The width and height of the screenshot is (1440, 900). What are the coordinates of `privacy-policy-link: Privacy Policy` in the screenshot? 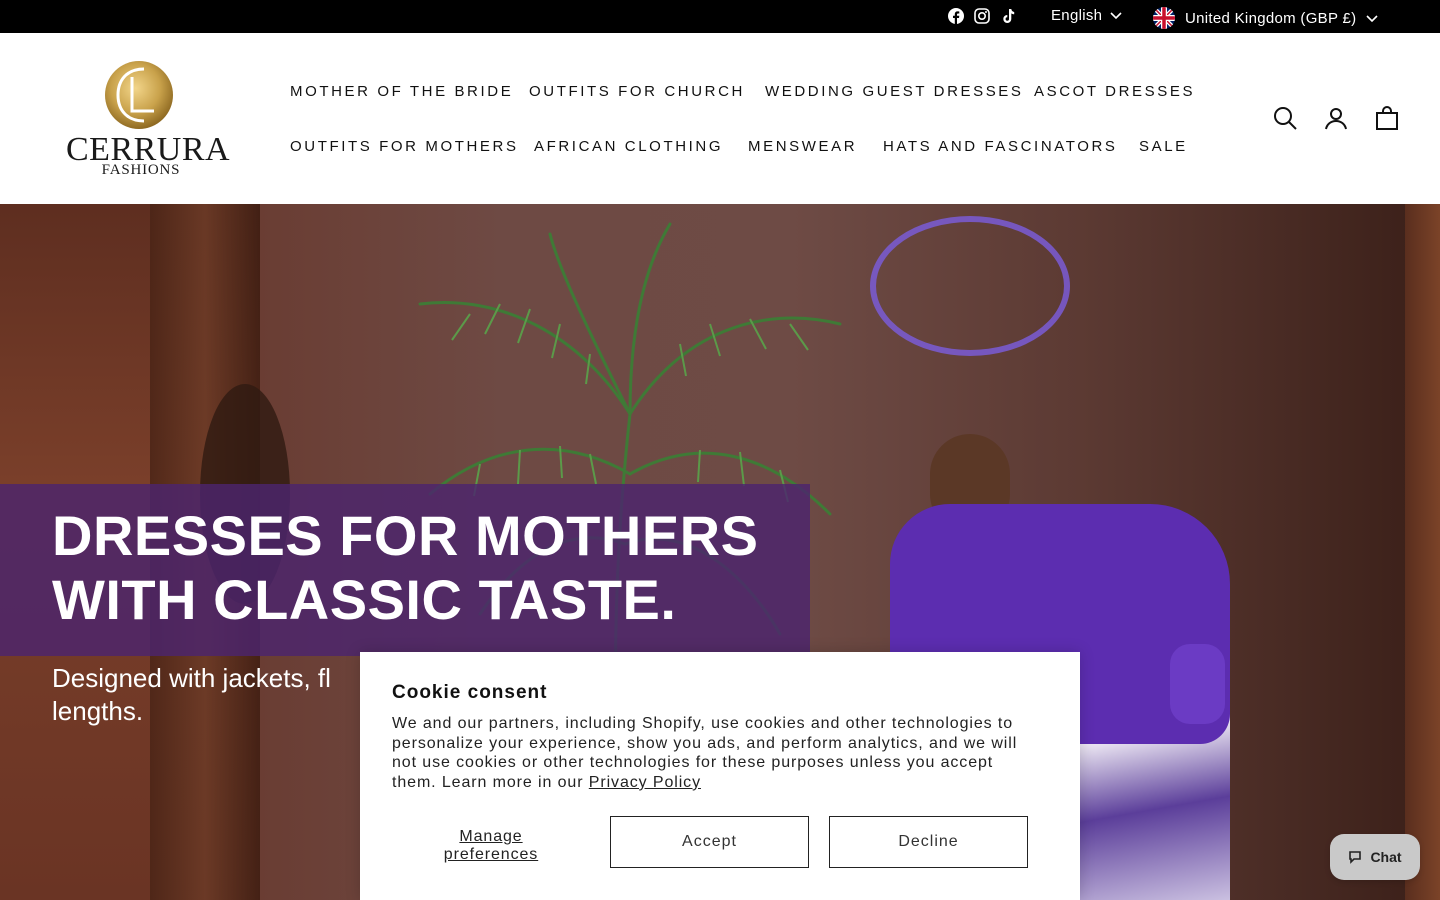 It's located at (645, 782).